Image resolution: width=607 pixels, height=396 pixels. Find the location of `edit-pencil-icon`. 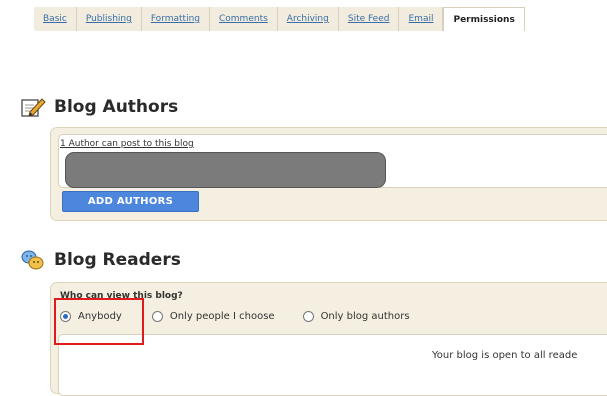

edit-pencil-icon is located at coordinates (33, 107).